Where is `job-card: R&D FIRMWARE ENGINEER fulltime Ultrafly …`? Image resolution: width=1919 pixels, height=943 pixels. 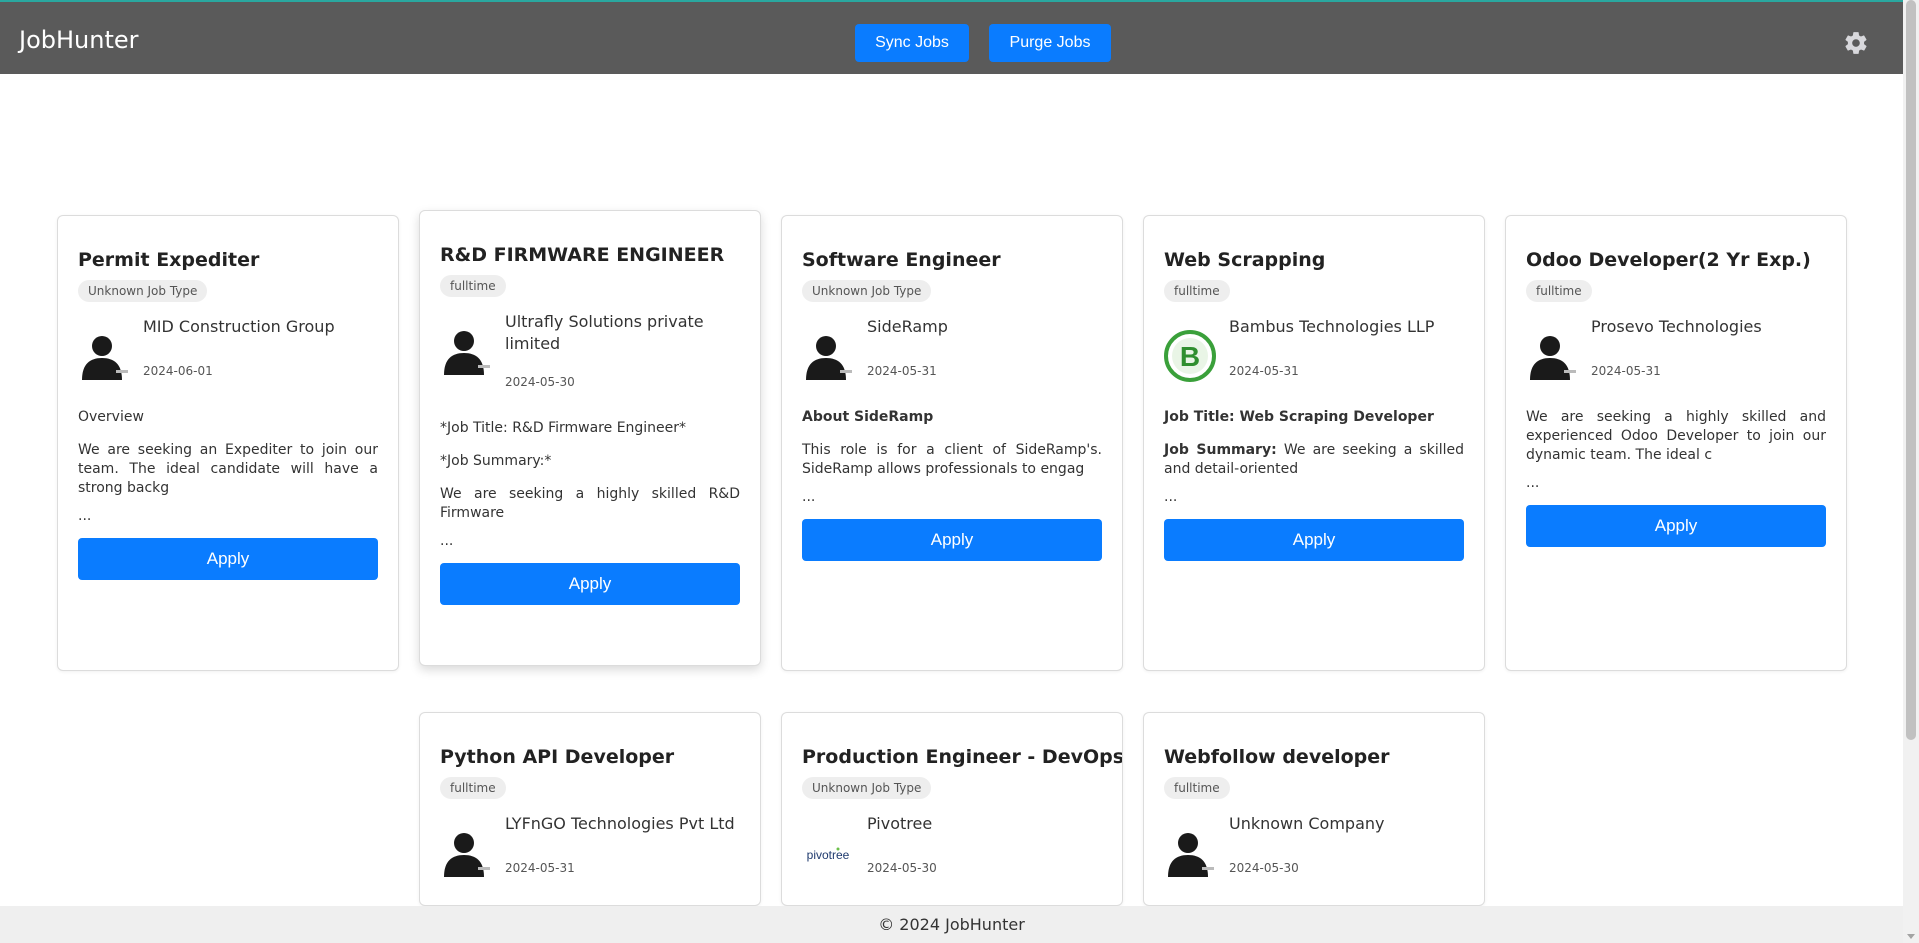
job-card: R&D FIRMWARE ENGINEER fulltime Ultrafly … is located at coordinates (590, 438).